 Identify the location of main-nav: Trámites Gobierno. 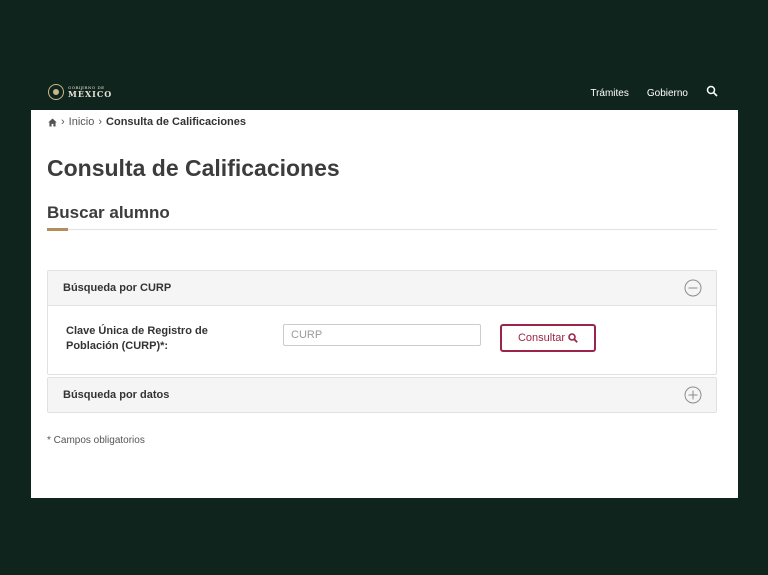
(654, 92).